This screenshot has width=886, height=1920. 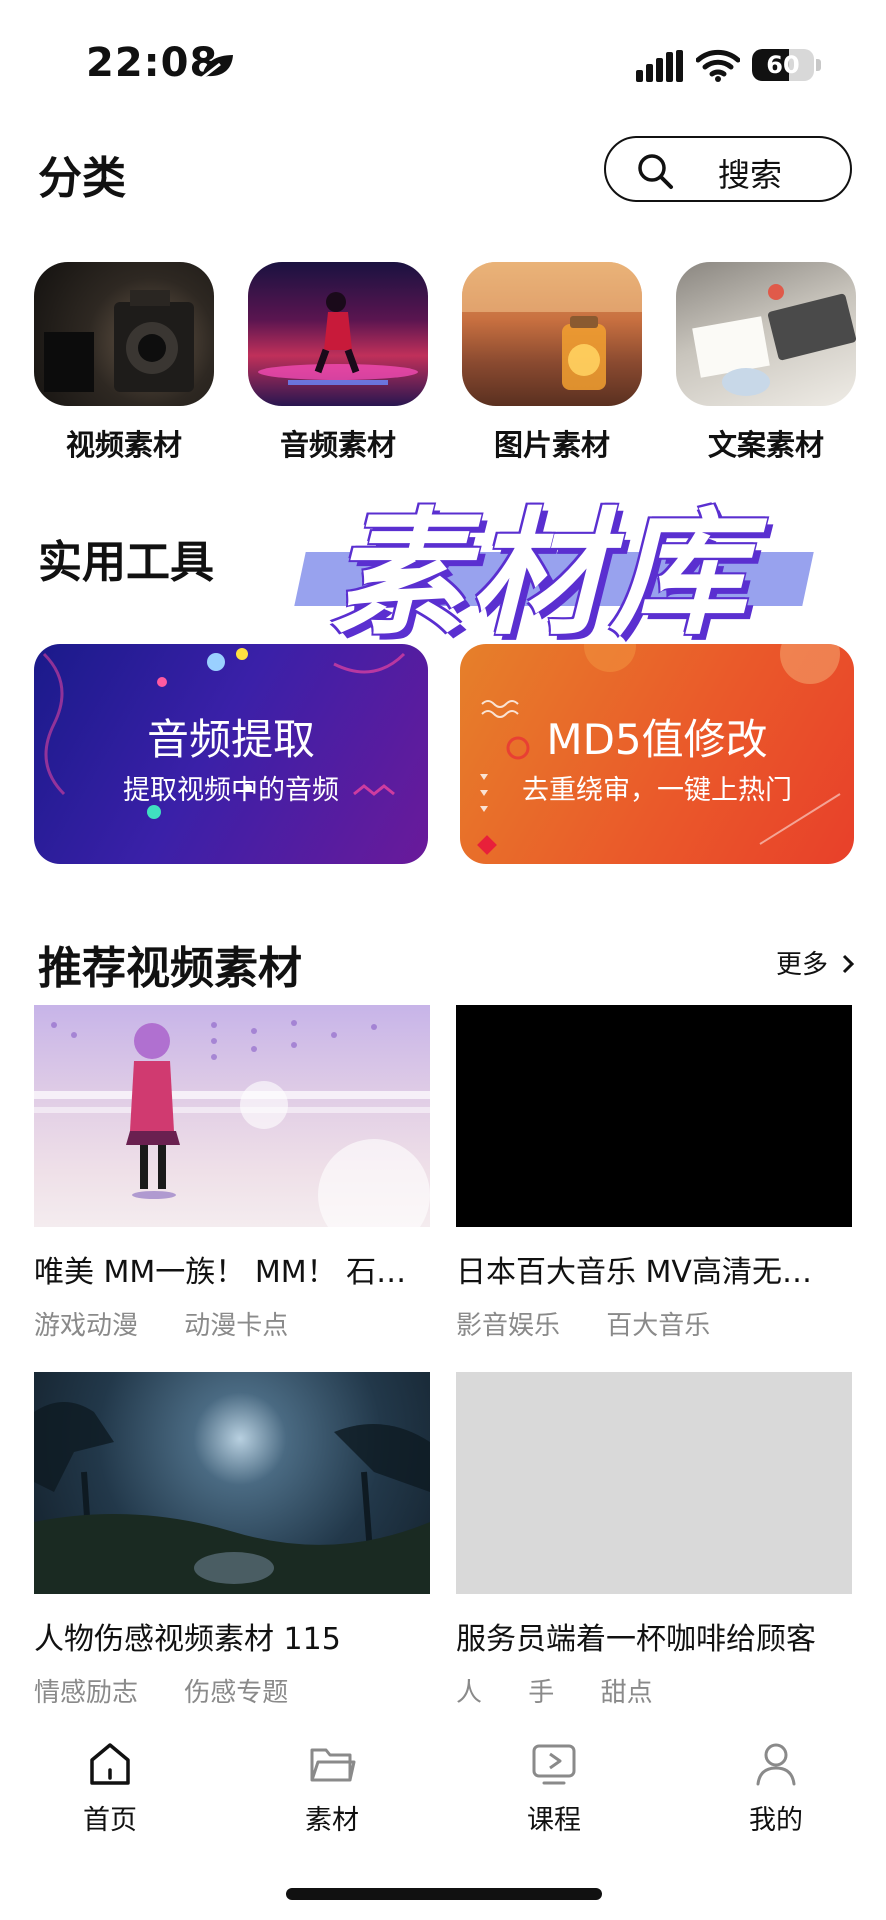 I want to click on nav-label: 素材, so click(x=332, y=1820).